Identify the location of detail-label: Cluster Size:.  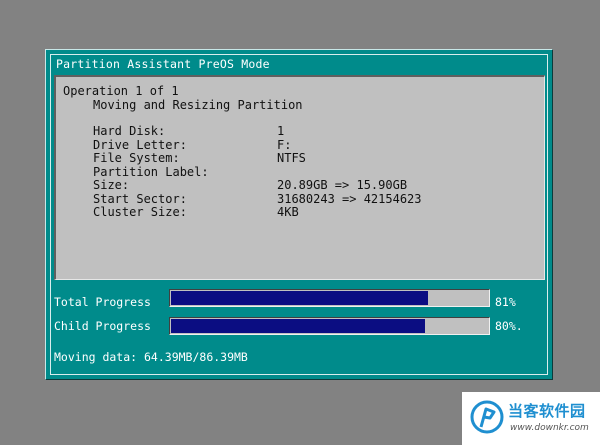
(140, 212).